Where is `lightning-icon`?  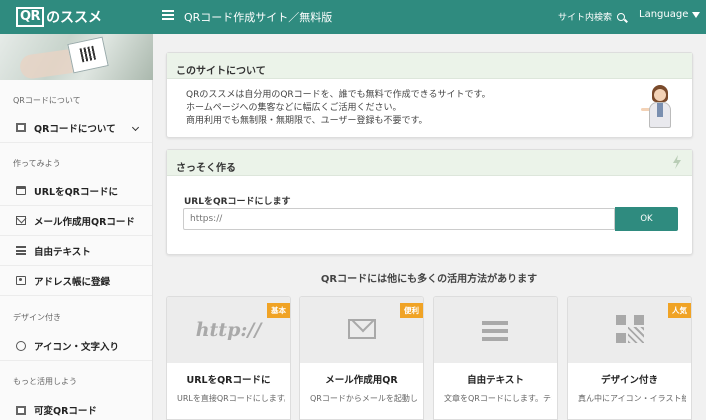
lightning-icon is located at coordinates (677, 162).